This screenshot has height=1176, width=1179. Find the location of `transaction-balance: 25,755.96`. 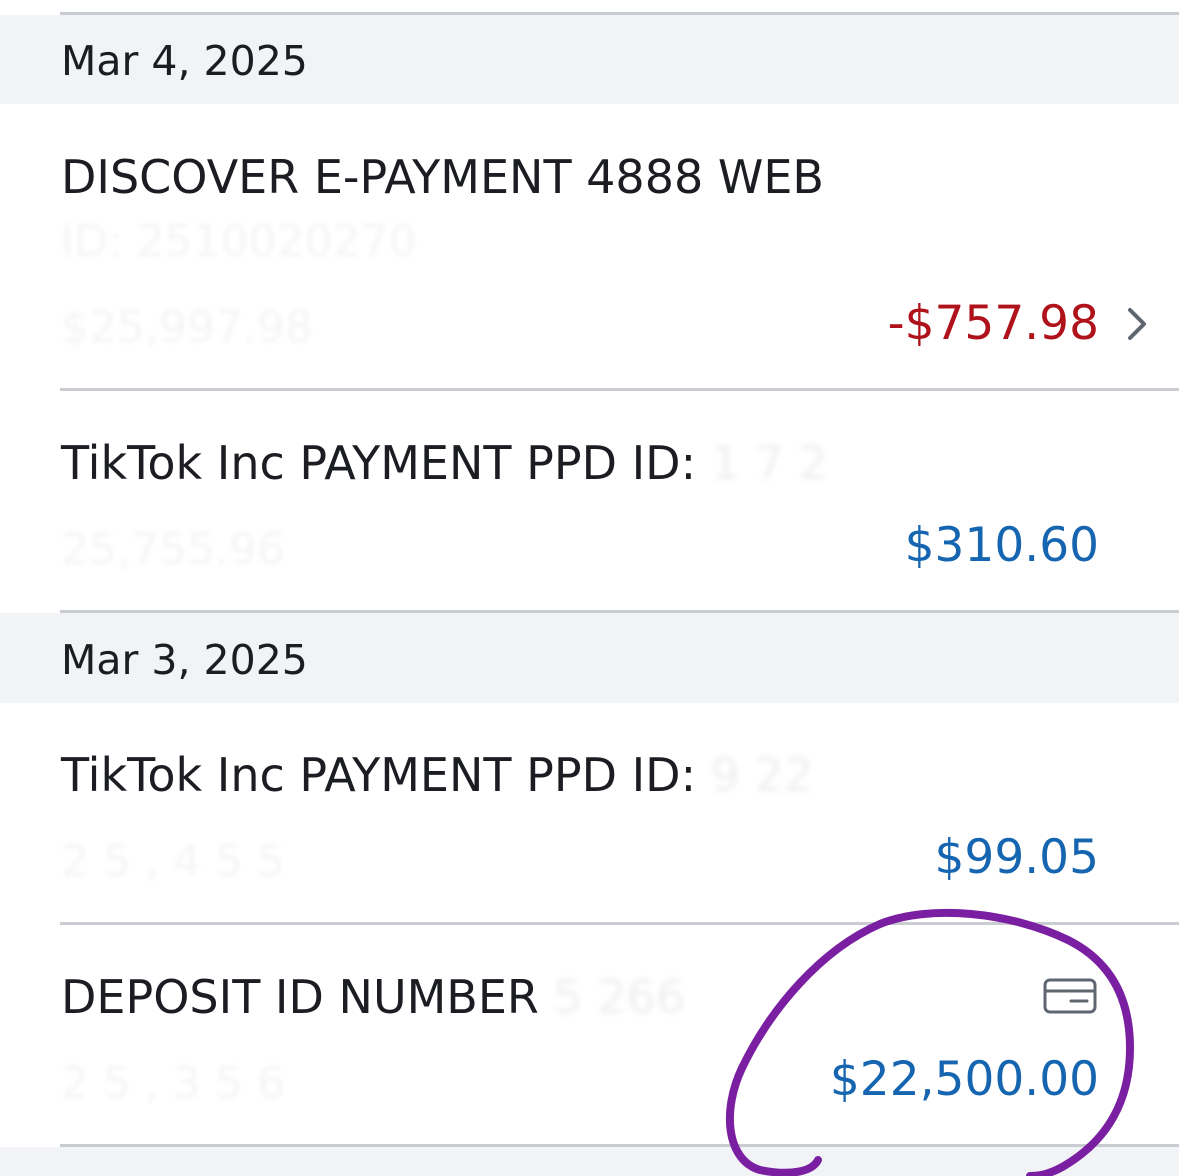

transaction-balance: 25,755.96 is located at coordinates (173, 549).